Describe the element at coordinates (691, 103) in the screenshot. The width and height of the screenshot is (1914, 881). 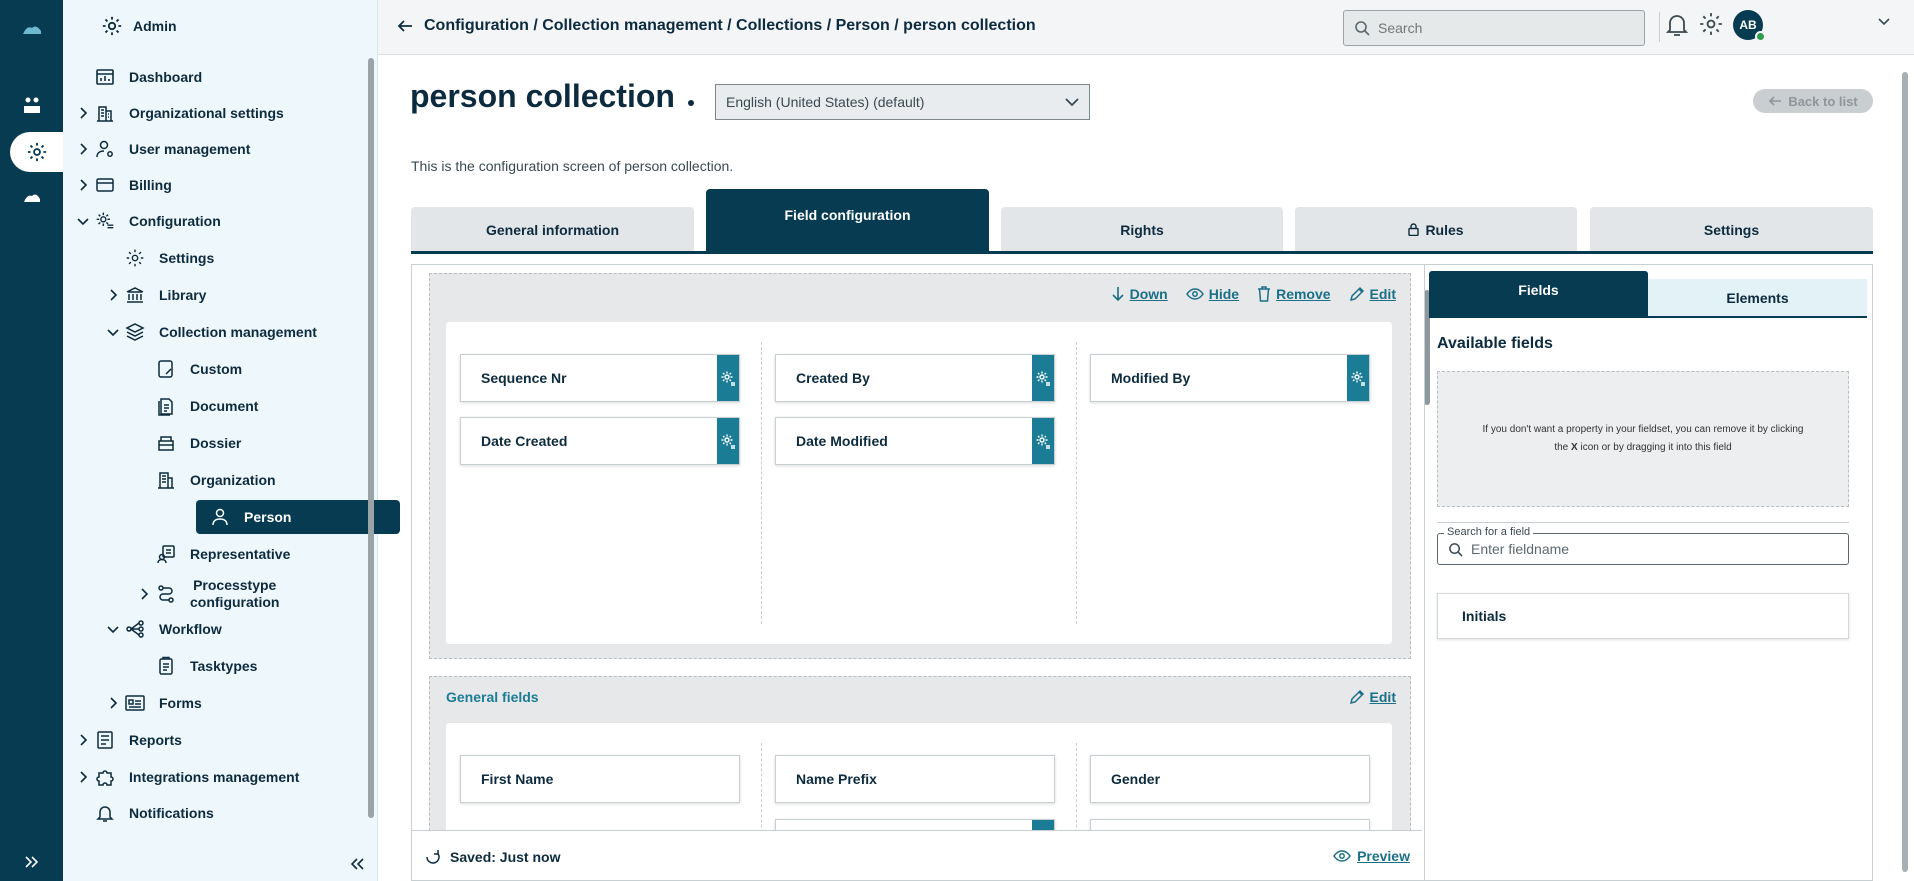
I see `status-dot` at that location.